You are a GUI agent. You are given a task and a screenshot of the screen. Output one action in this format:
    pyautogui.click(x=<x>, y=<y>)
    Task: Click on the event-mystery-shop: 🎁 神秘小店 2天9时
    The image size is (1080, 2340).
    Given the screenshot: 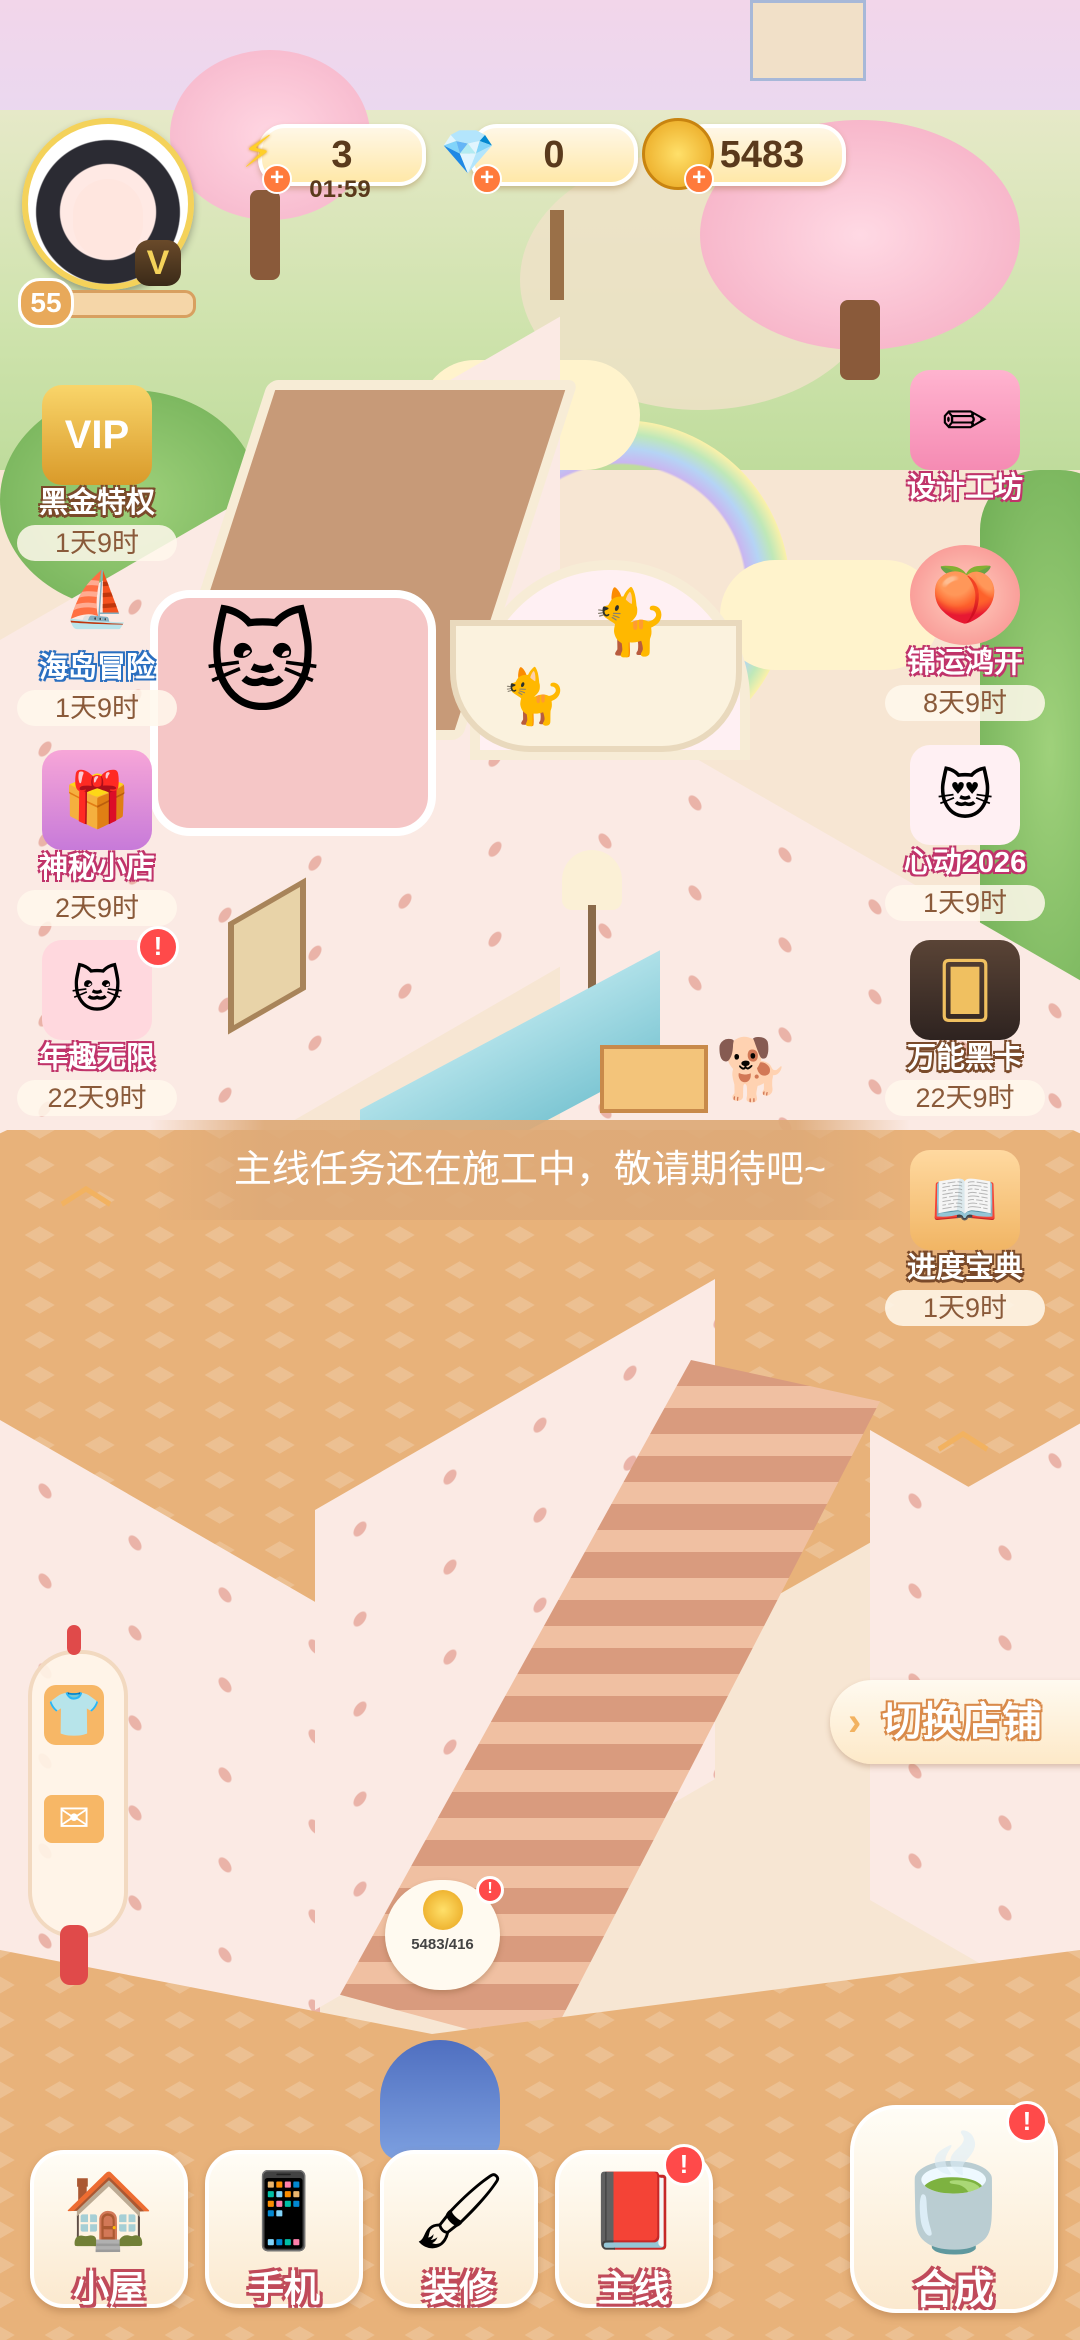 What is the action you would take?
    pyautogui.click(x=97, y=838)
    